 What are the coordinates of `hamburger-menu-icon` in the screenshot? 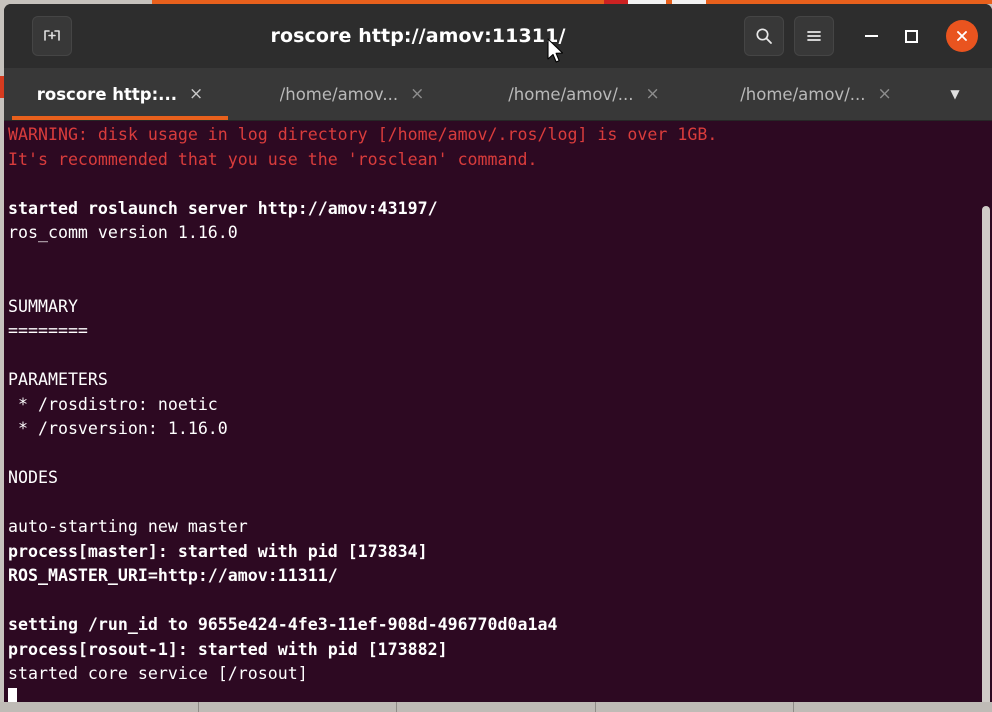 It's located at (814, 36).